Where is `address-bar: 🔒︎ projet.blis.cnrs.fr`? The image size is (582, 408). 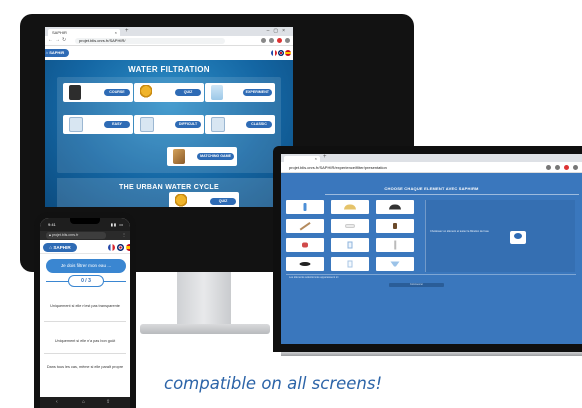
address-bar: 🔒︎ projet.blis.cnrs.fr is located at coordinates (76, 235).